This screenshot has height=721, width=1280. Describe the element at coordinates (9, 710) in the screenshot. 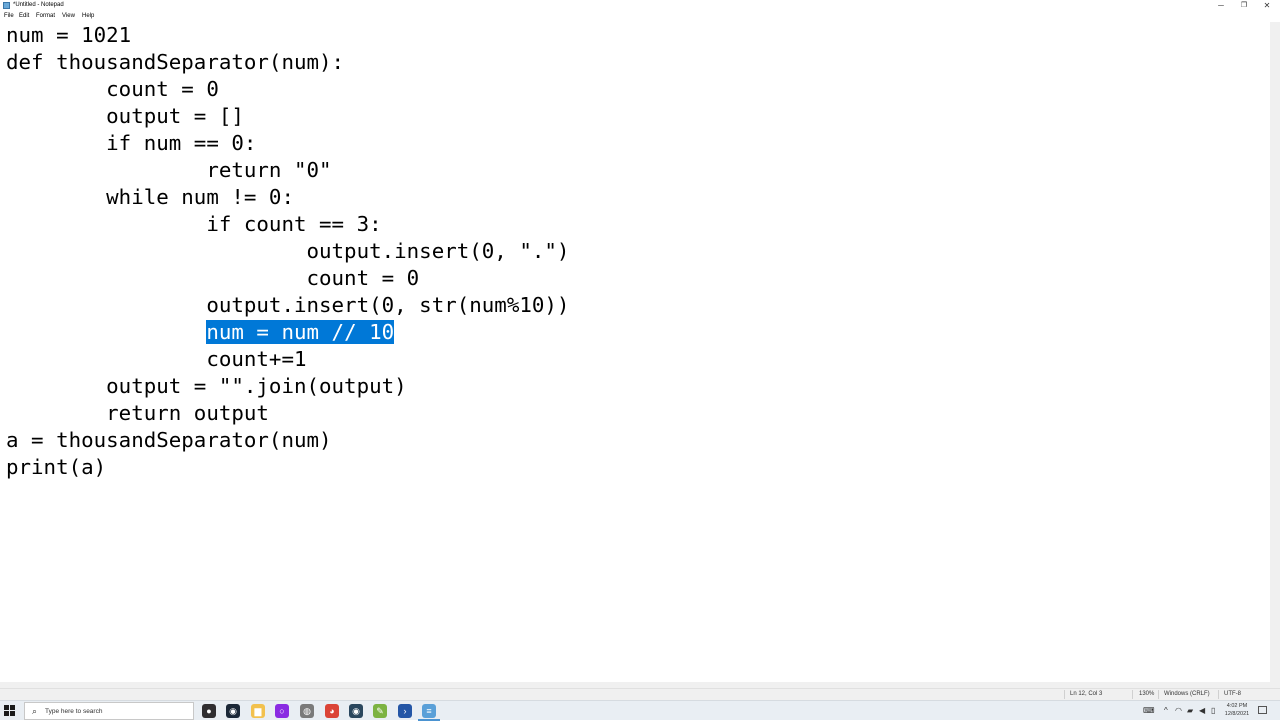

I see `windows-start-icon` at that location.